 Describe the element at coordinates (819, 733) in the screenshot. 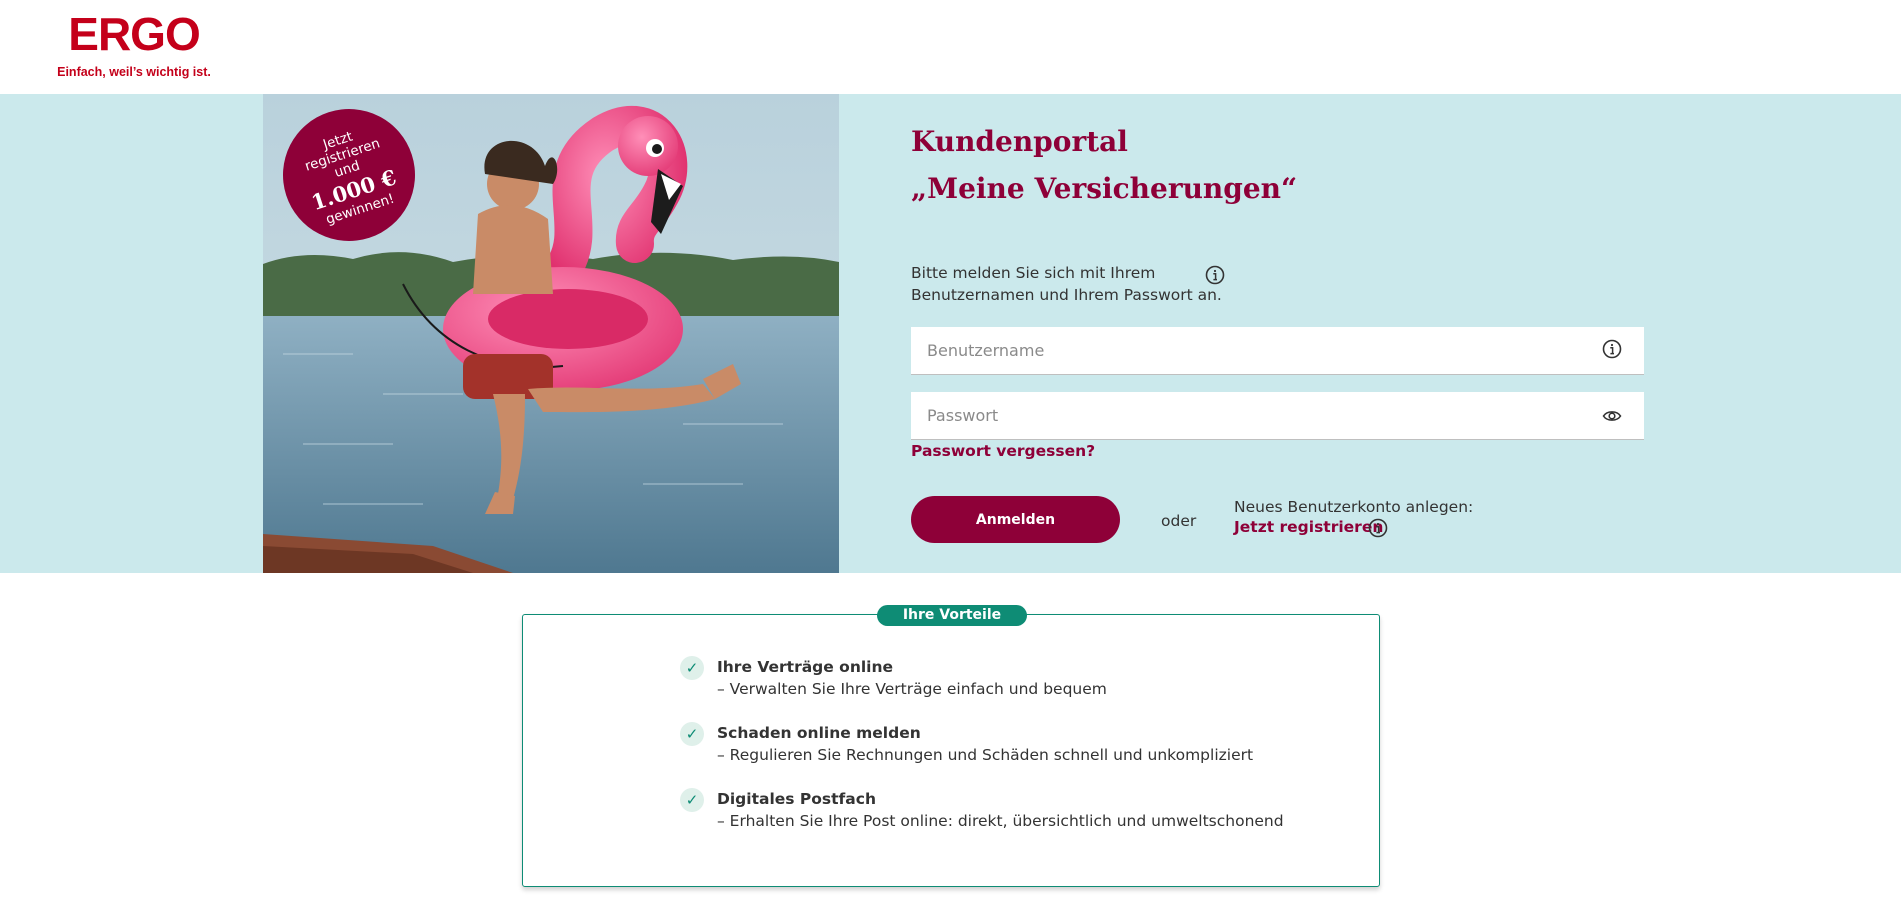

I see `benefit-title: Schaden online melden` at that location.